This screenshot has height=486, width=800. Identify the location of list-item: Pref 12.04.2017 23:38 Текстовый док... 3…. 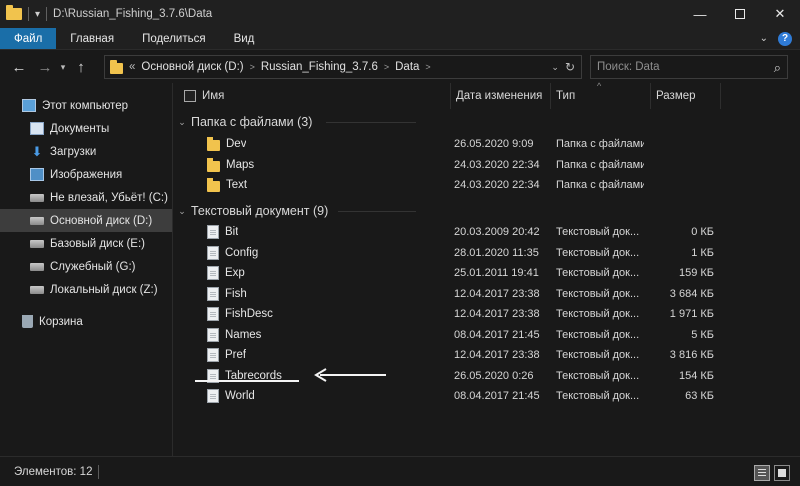
(486, 355).